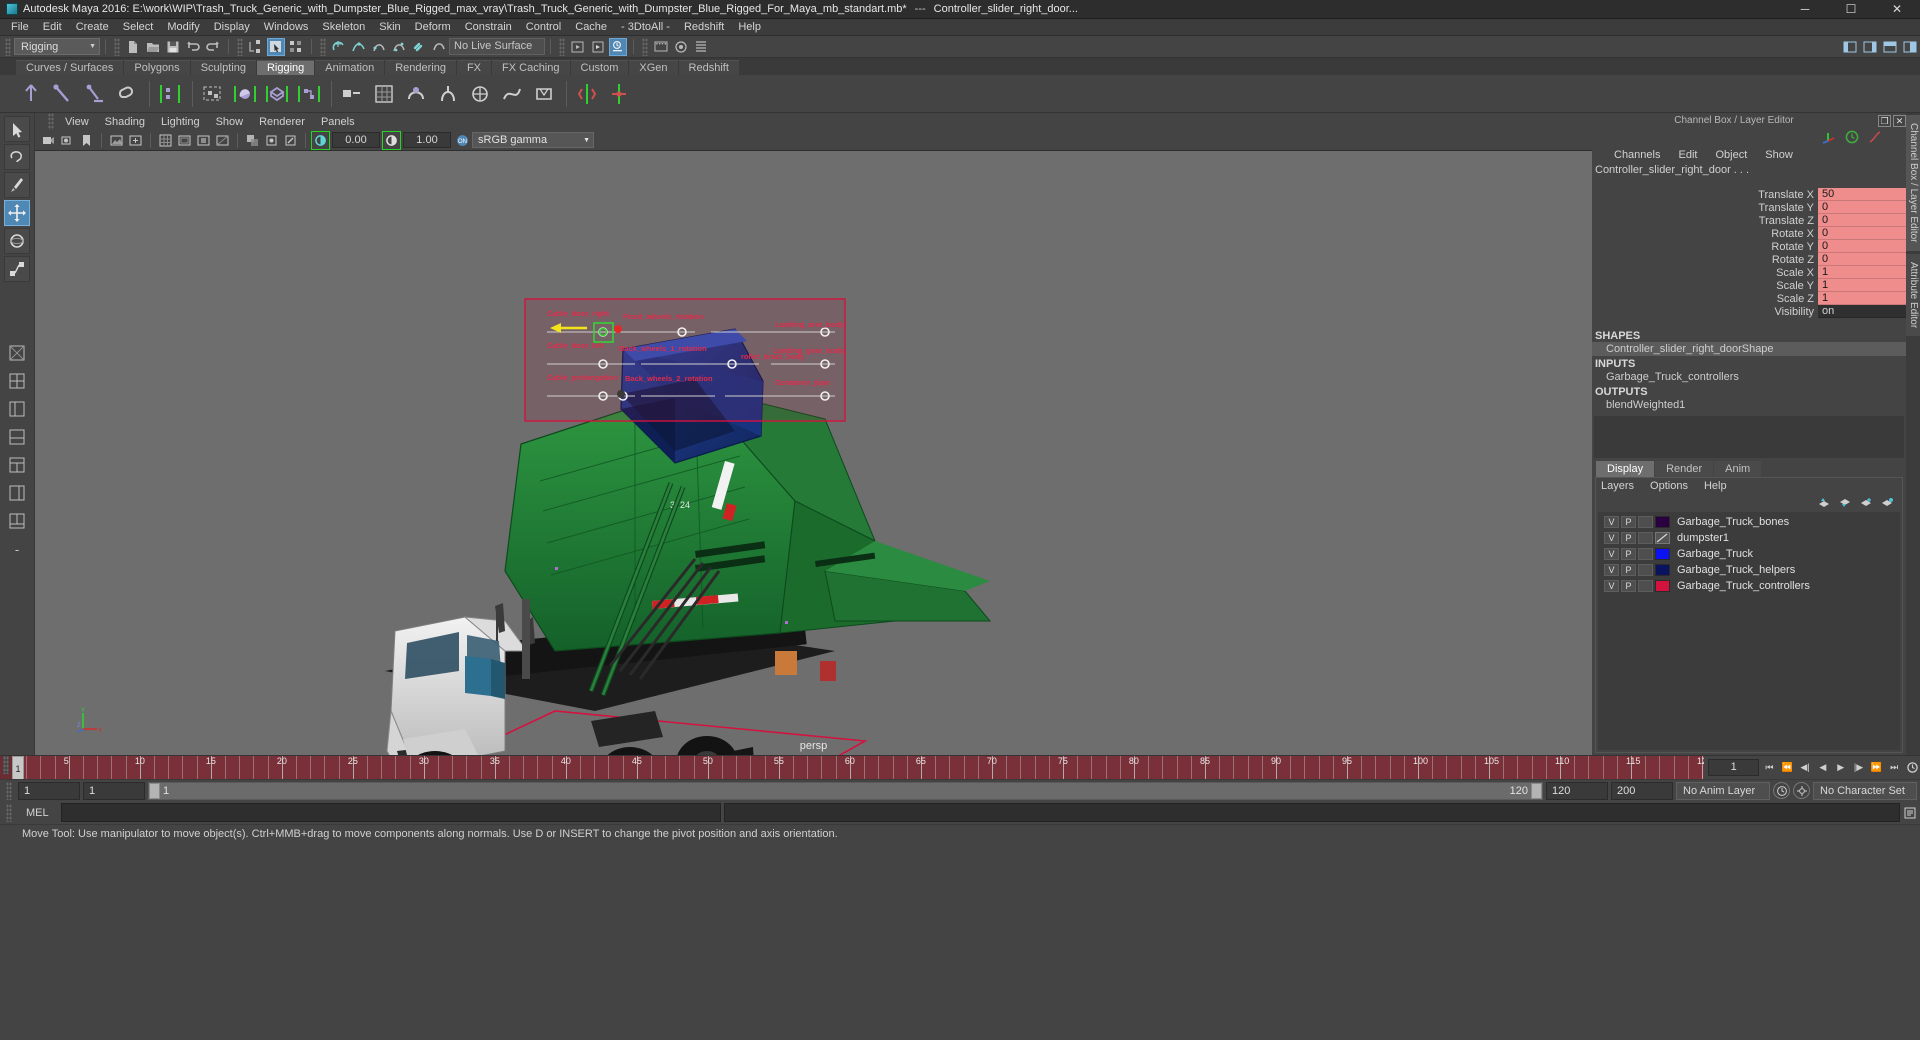 This screenshot has height=1040, width=1920. I want to click on wrap-deformer-icon, so click(480, 94).